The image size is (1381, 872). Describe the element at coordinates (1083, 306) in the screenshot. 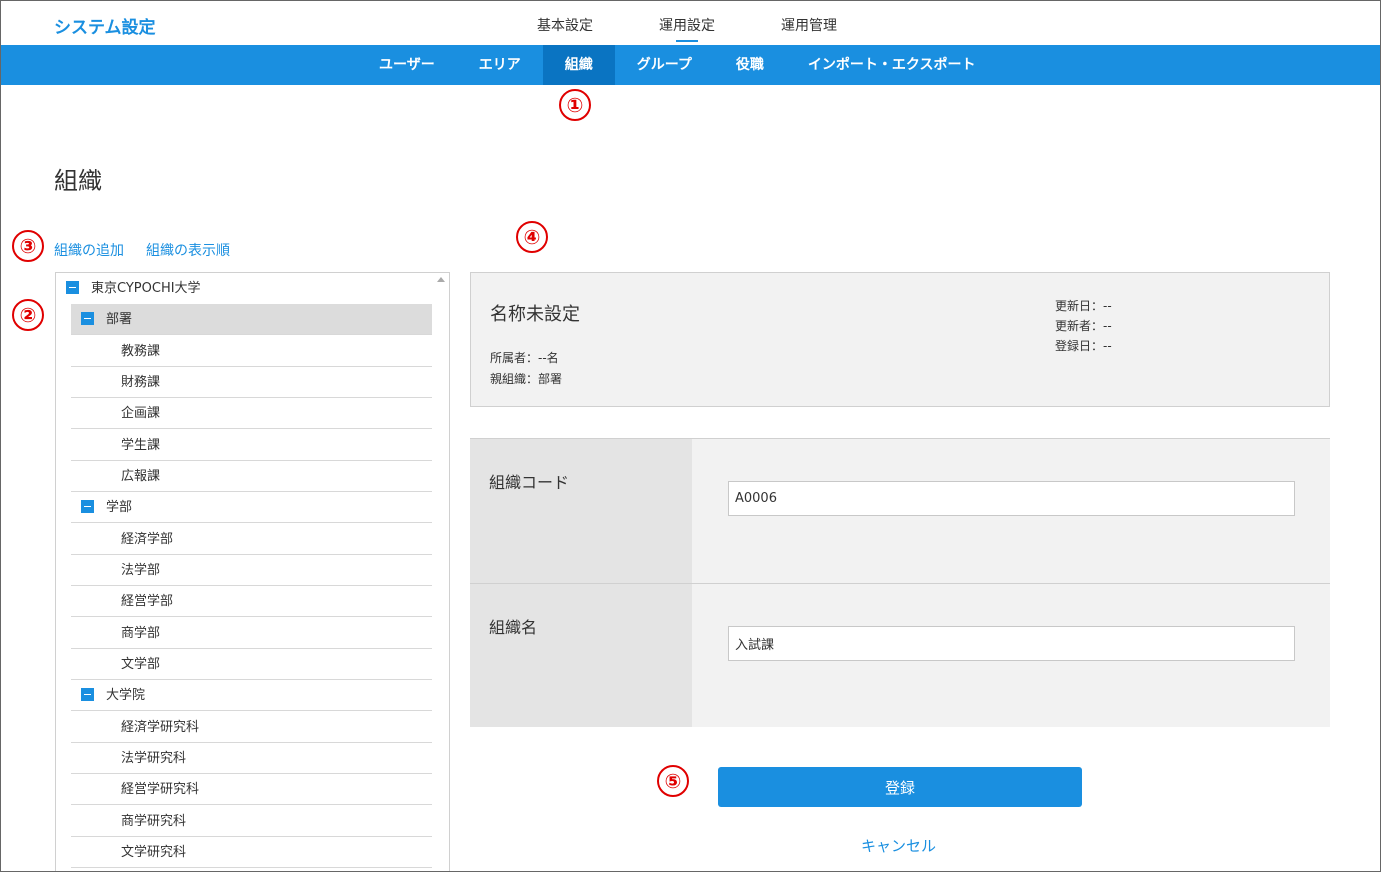

I see `updated-date: 更新日：--` at that location.